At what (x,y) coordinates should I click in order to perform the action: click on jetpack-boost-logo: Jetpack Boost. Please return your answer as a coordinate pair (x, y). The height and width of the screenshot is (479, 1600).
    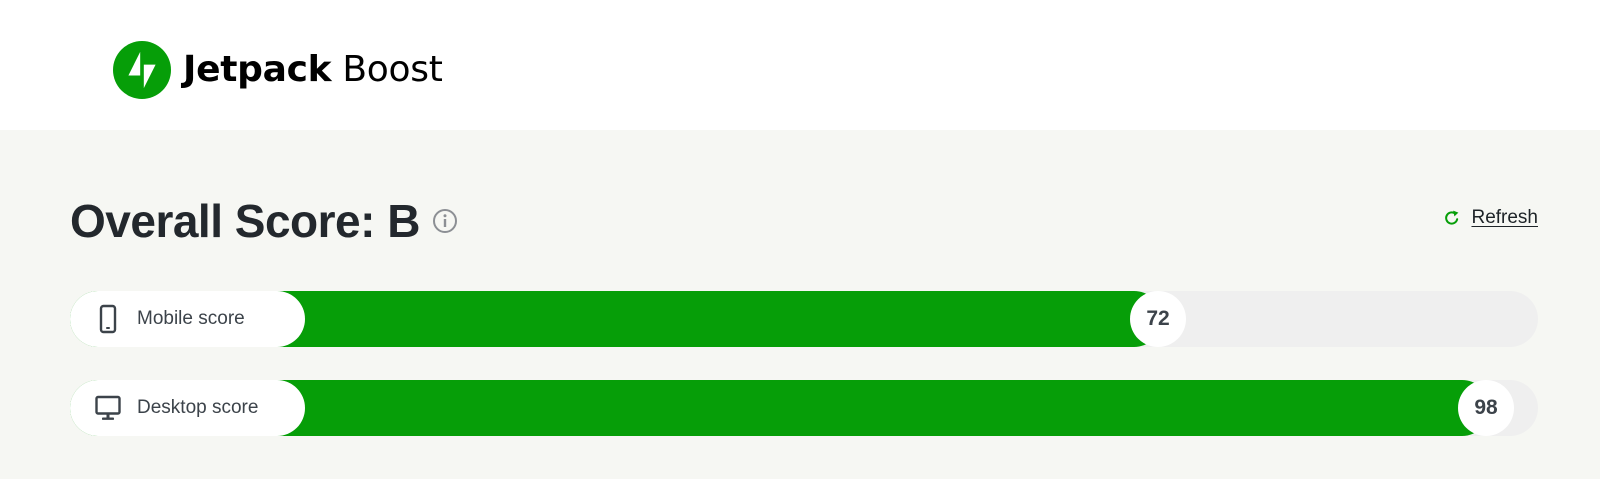
    Looking at the image, I should click on (278, 70).